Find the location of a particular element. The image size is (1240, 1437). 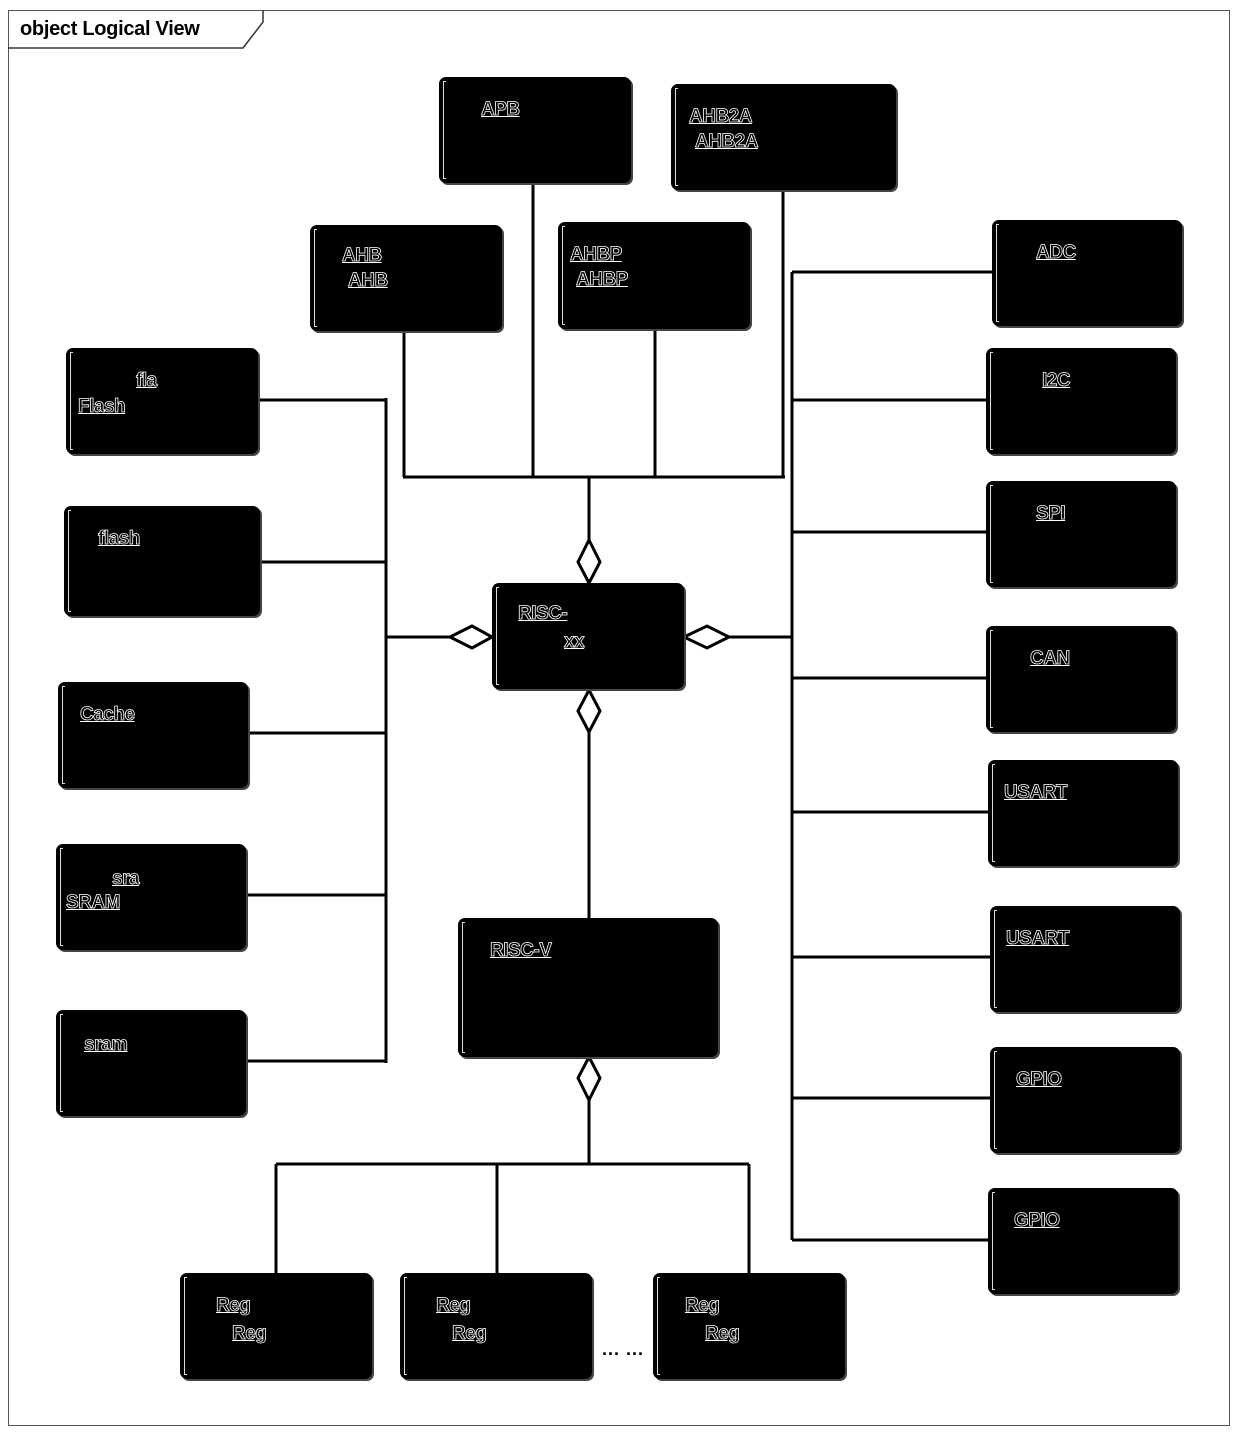

object-label: SRAM is located at coordinates (93, 903).